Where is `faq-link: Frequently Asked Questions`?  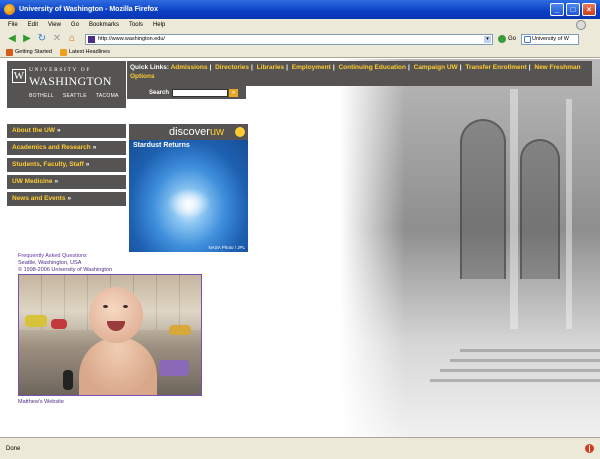 faq-link: Frequently Asked Questions is located at coordinates (65, 256).